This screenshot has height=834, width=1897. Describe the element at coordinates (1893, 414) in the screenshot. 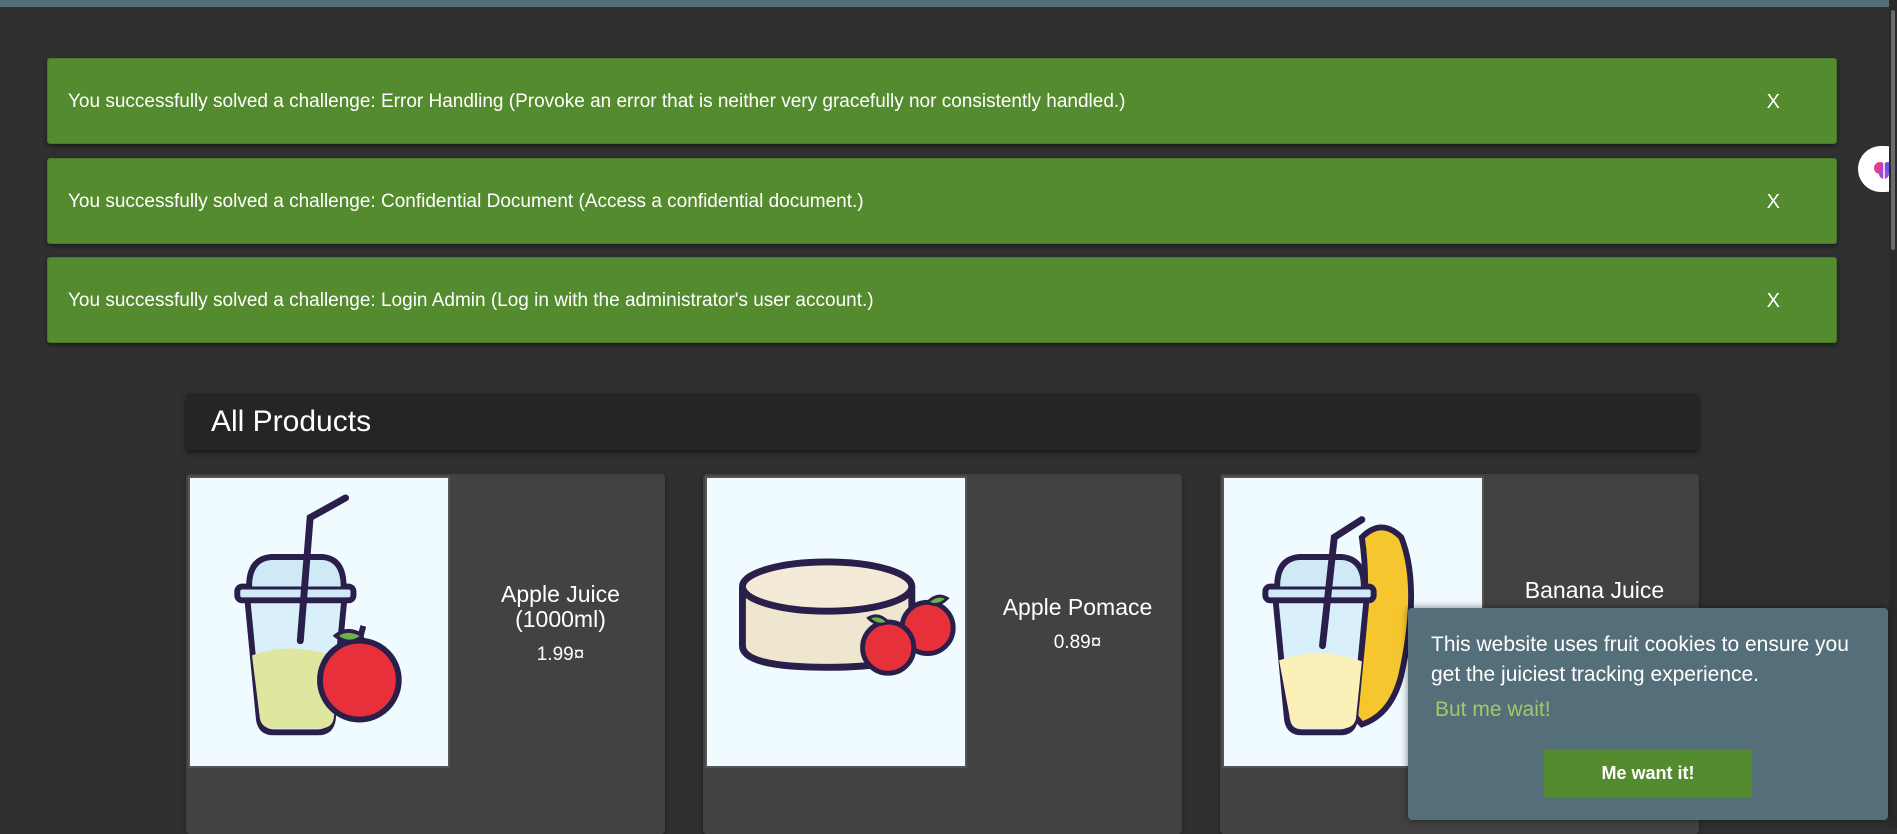

I see `scrollbar` at that location.